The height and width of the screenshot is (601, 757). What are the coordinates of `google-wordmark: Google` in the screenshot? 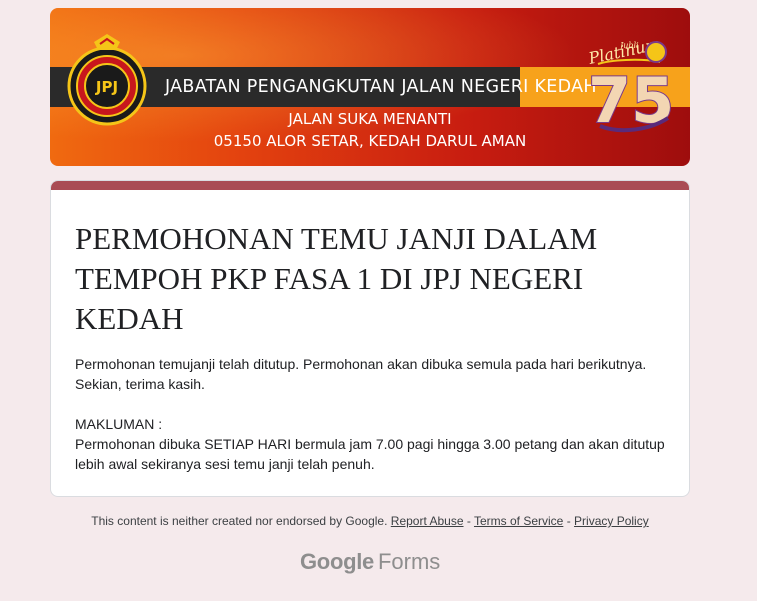 It's located at (337, 561).